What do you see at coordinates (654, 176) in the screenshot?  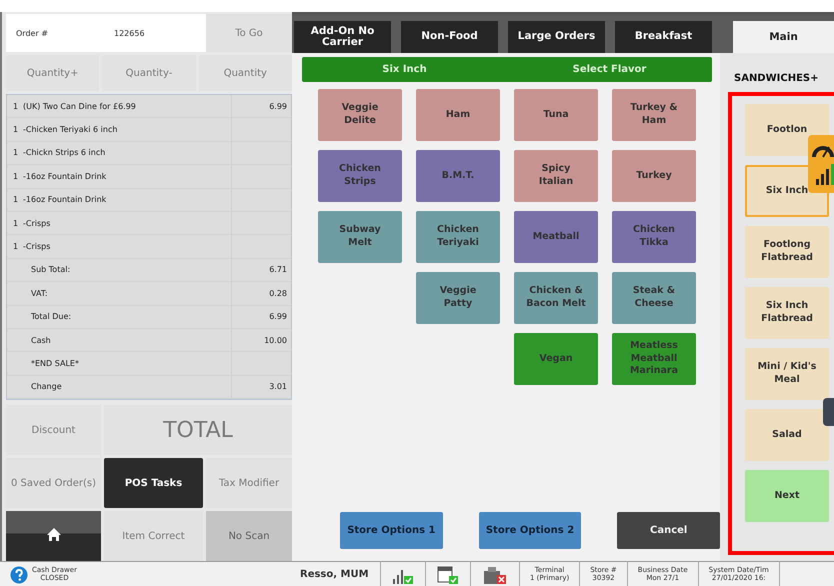 I see `menu-item-button: Turkey` at bounding box center [654, 176].